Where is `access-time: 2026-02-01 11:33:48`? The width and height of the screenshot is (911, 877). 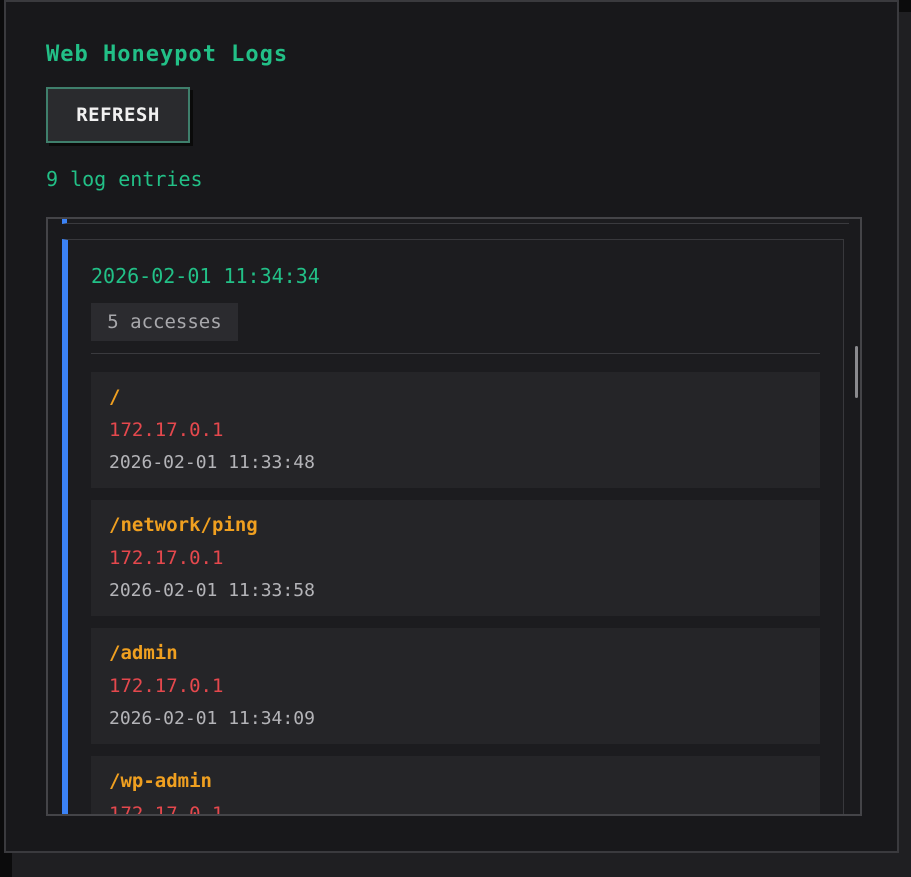
access-time: 2026-02-01 11:33:48 is located at coordinates (212, 462).